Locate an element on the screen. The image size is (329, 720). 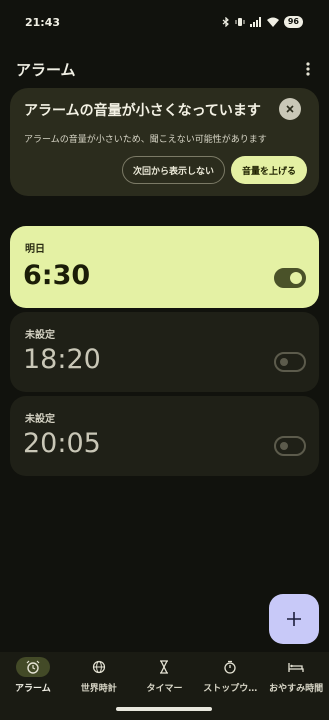
nav-item-bedtime: おやすみ時間 is located at coordinates (296, 686).